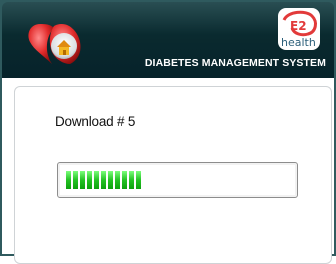  What do you see at coordinates (298, 26) in the screenshot?
I see `svg-text: E2` at bounding box center [298, 26].